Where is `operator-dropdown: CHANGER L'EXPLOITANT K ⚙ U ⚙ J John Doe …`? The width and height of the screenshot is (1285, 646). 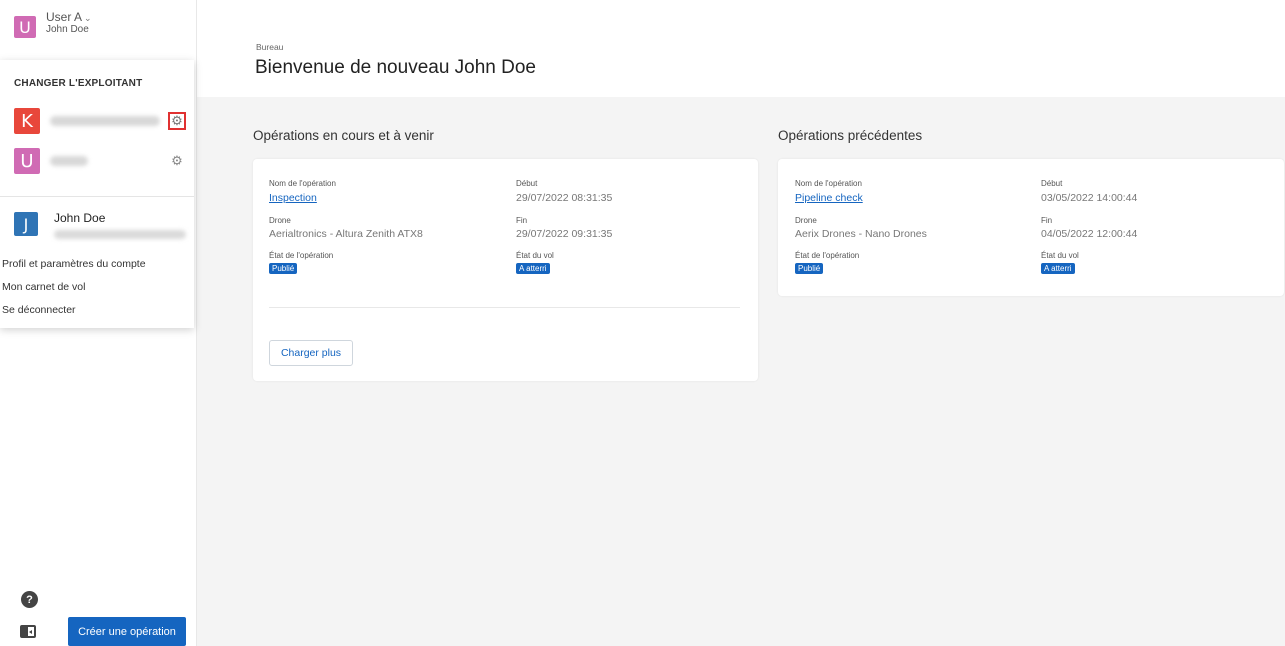
operator-dropdown: CHANGER L'EXPLOITANT K ⚙ U ⚙ J John Doe … is located at coordinates (97, 194).